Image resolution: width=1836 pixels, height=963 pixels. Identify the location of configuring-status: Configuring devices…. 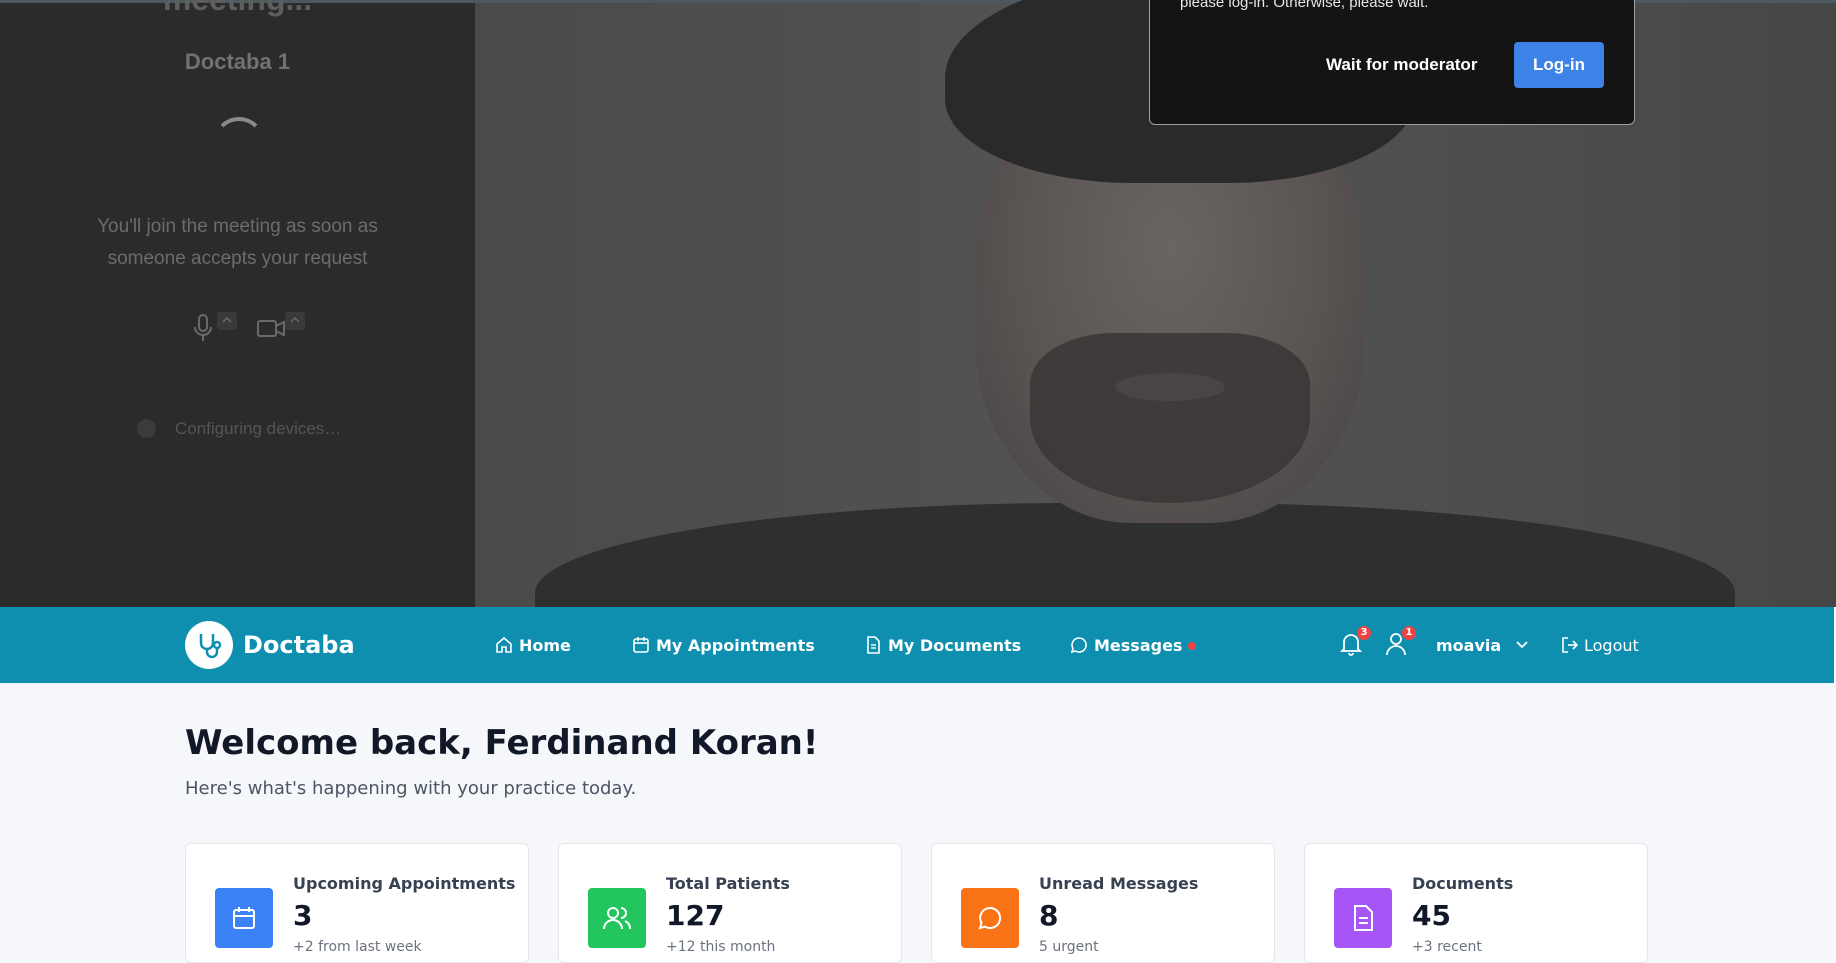
(258, 428).